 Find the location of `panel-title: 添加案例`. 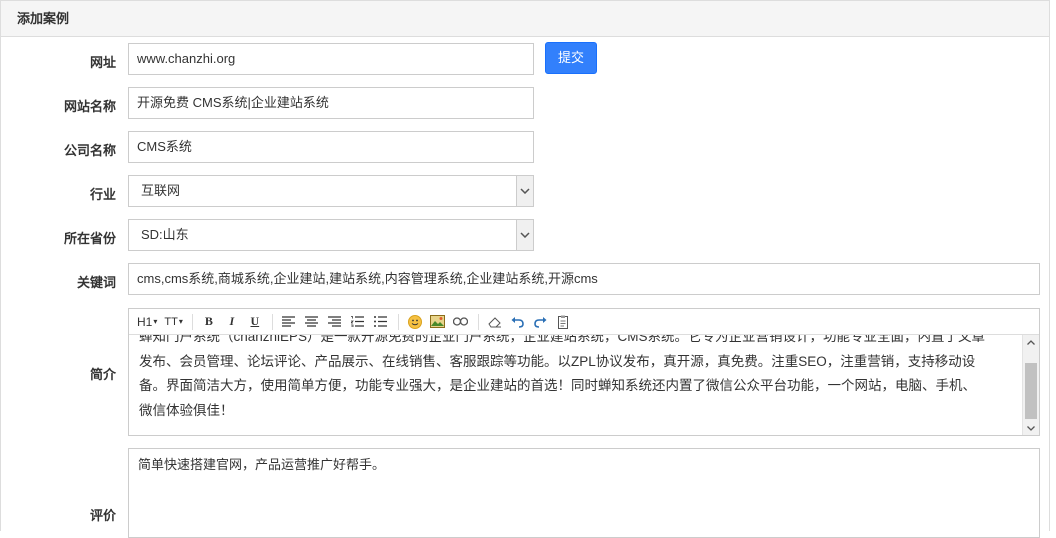

panel-title: 添加案例 is located at coordinates (525, 19).